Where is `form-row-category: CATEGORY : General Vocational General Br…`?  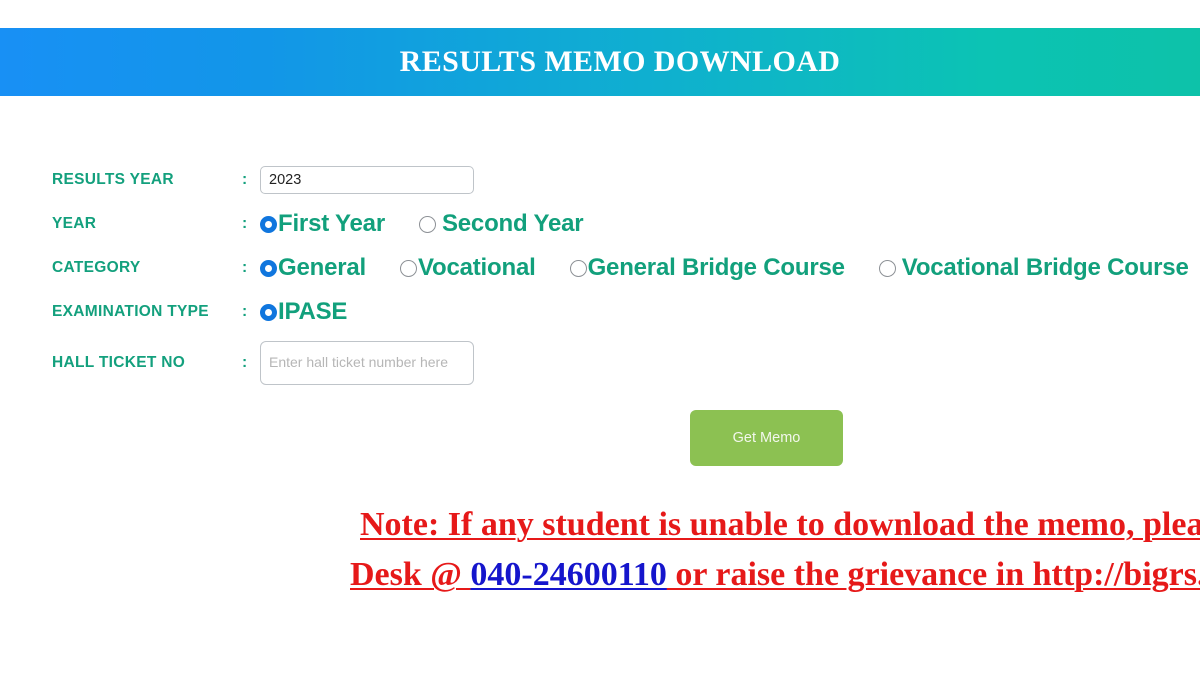 form-row-category: CATEGORY : General Vocational General Br… is located at coordinates (626, 268).